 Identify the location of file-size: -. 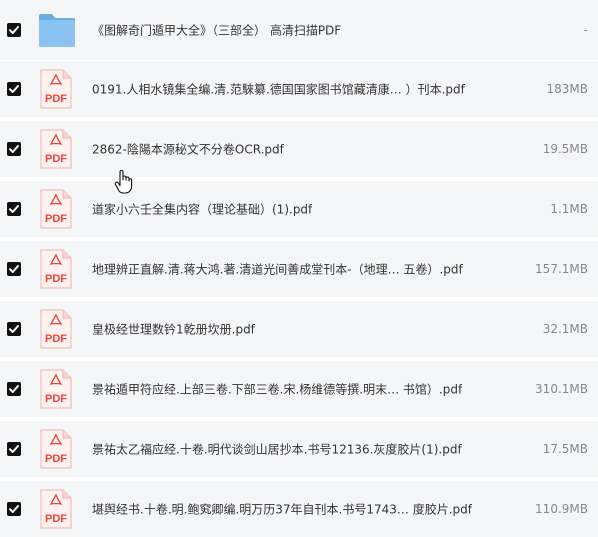
(585, 30).